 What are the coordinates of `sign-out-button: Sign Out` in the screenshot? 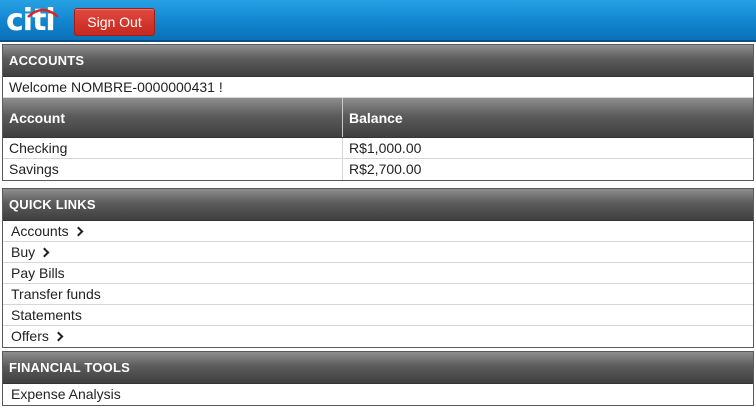 It's located at (114, 22).